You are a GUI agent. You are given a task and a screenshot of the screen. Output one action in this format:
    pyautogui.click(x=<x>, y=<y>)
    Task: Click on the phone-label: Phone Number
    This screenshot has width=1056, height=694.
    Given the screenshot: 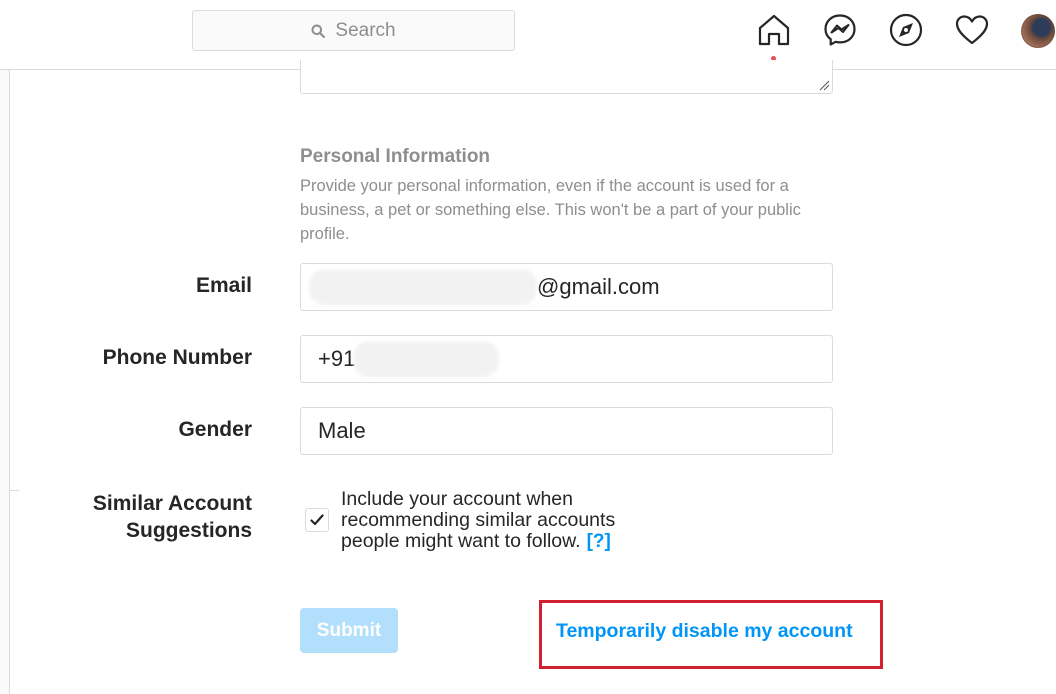 What is the action you would take?
    pyautogui.click(x=177, y=357)
    